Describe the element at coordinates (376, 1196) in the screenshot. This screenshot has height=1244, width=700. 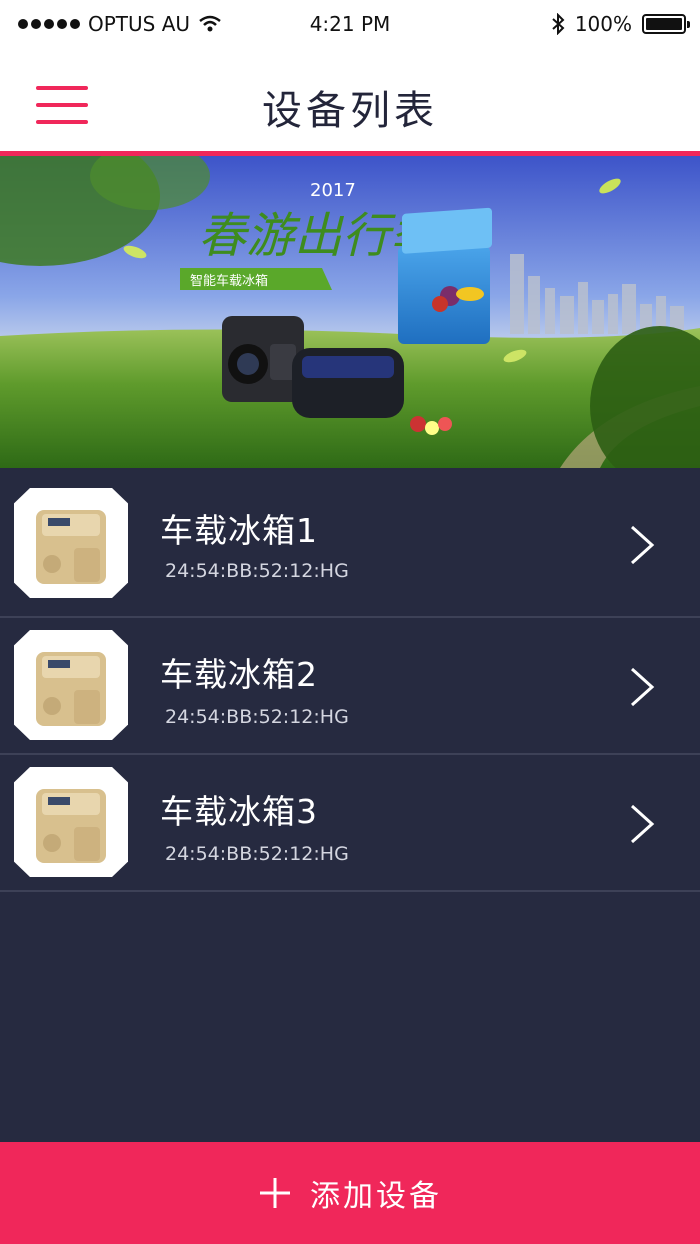
I see `add-device-label: 添加设备` at that location.